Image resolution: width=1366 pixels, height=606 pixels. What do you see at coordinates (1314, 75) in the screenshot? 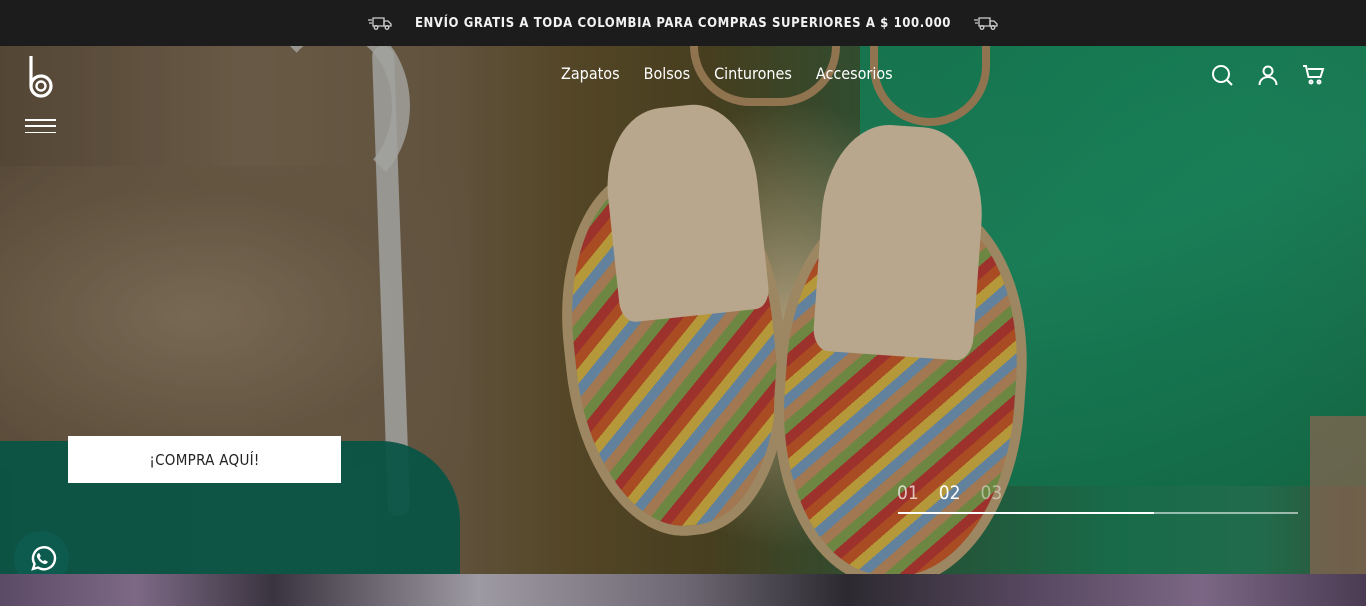
I see `cart-icon` at bounding box center [1314, 75].